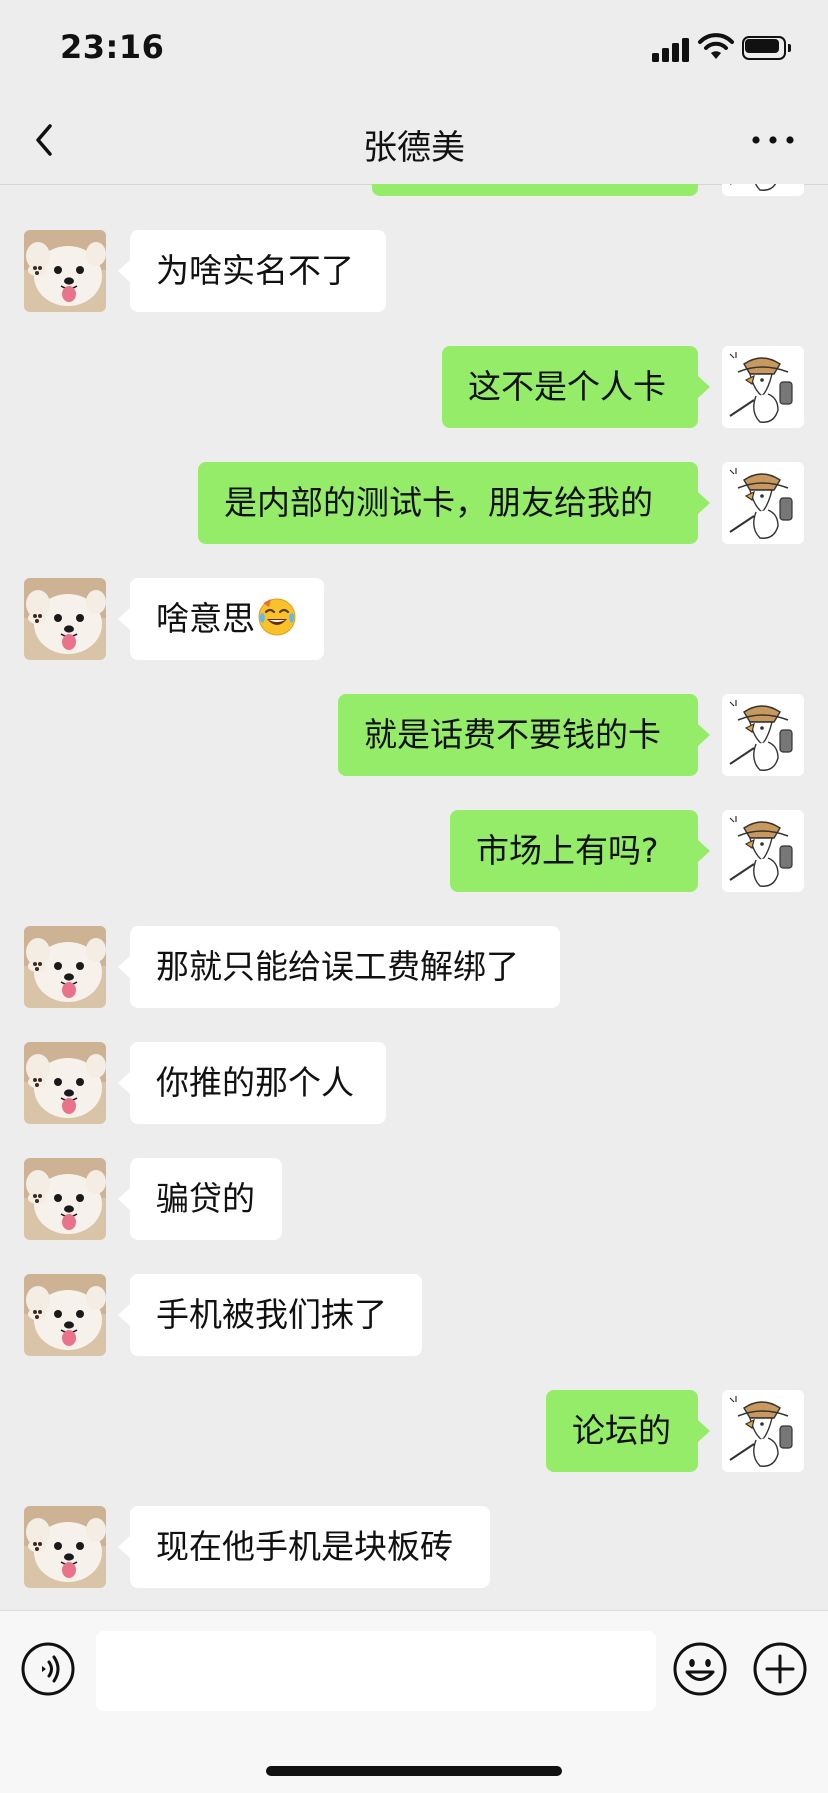 This screenshot has width=828, height=1793. I want to click on message-bubble-outgoing, so click(535, 190).